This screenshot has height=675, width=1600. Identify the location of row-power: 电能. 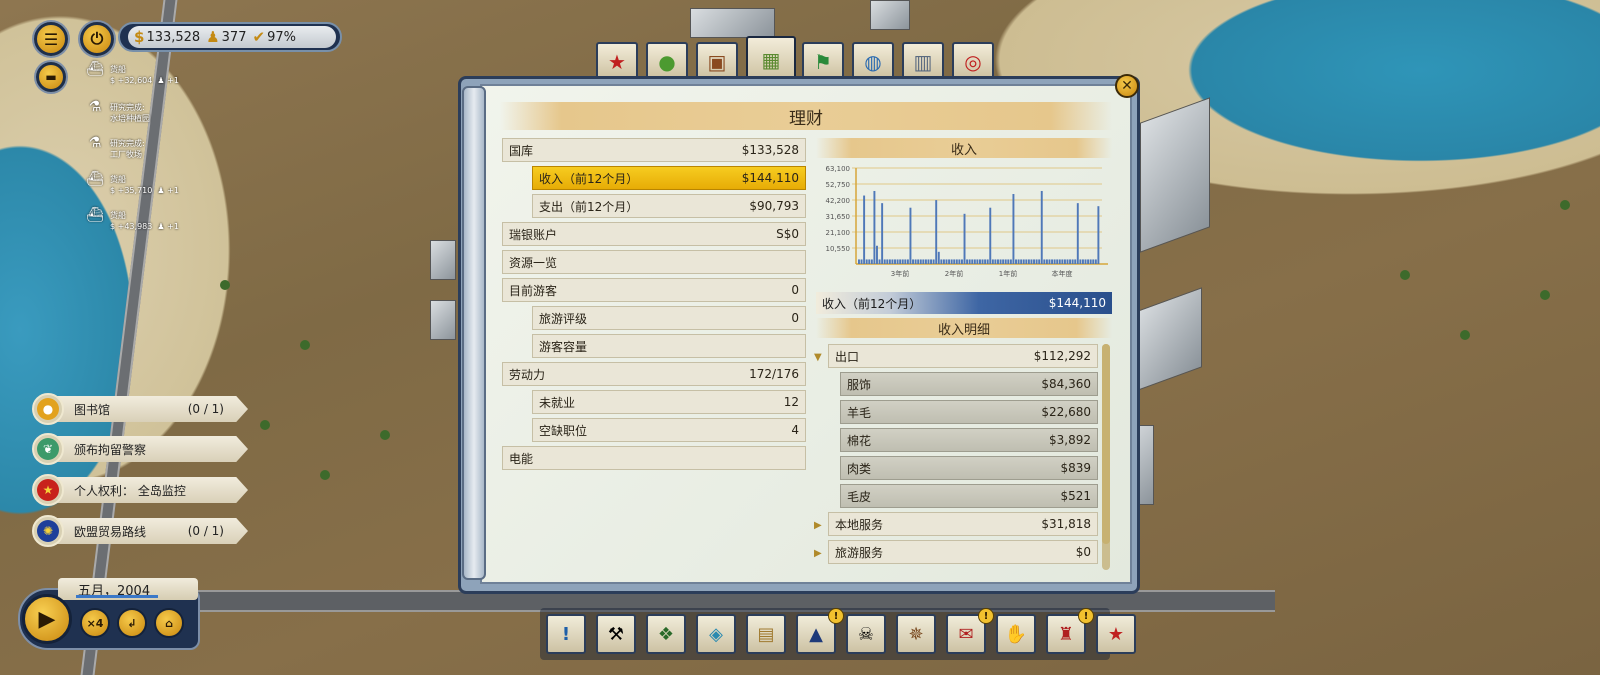
(654, 458).